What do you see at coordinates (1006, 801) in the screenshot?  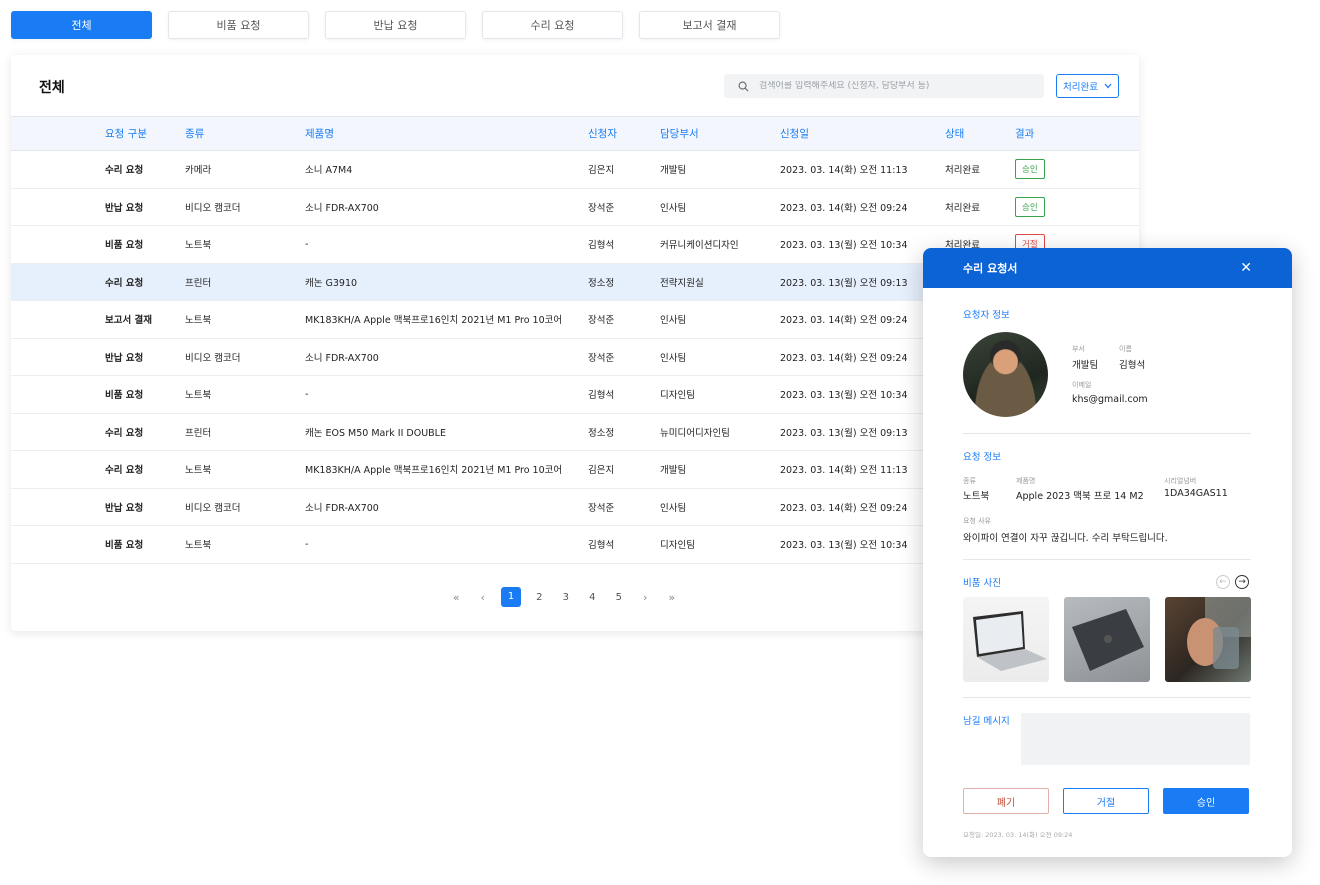 I see `discard-button: 폐기` at bounding box center [1006, 801].